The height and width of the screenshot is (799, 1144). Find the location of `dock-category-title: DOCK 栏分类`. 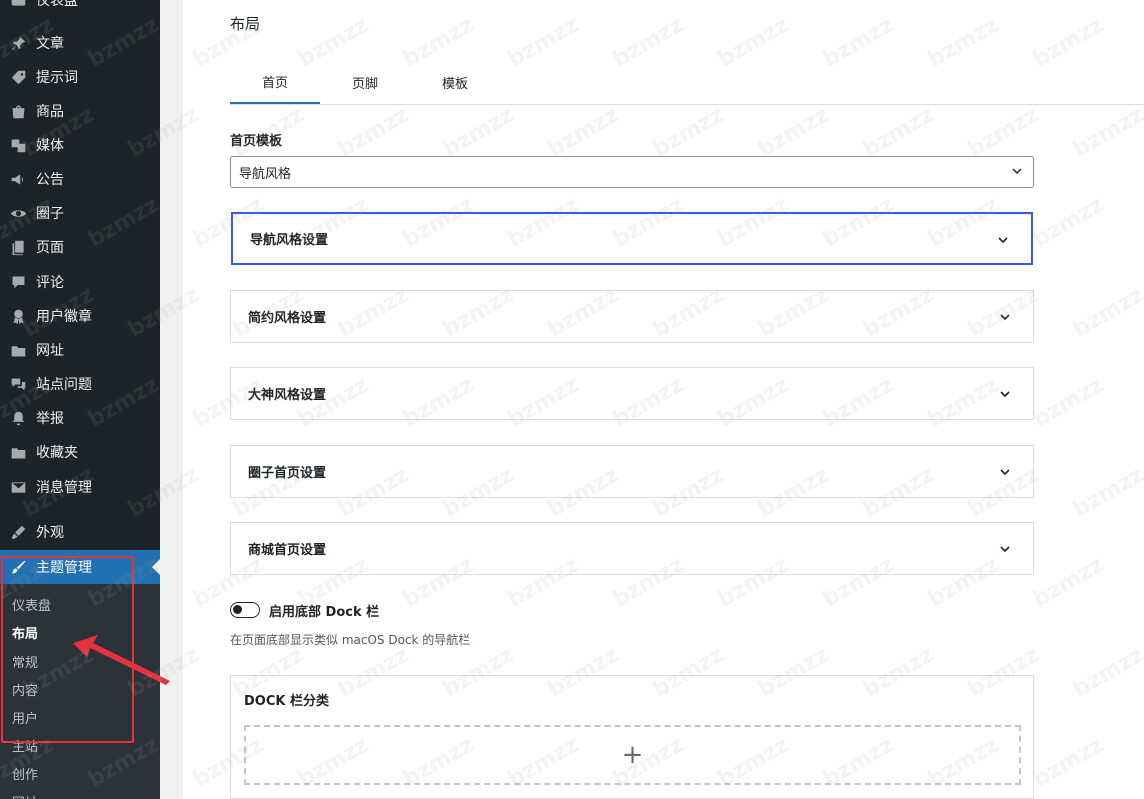

dock-category-title: DOCK 栏分类 is located at coordinates (286, 701).